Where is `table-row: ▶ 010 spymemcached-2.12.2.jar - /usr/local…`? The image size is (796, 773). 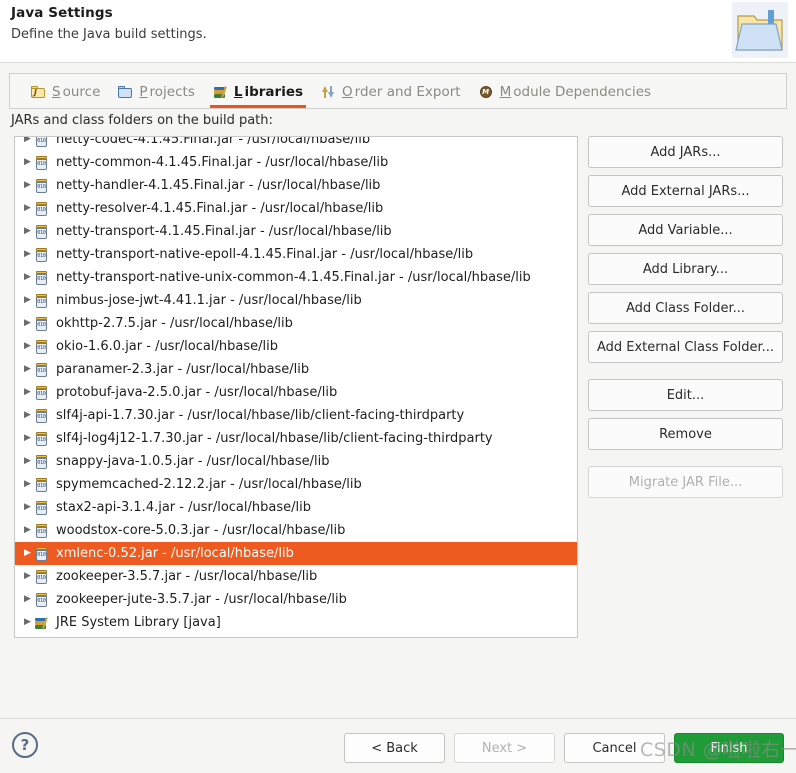 table-row: ▶ 010 spymemcached-2.12.2.jar - /usr/local… is located at coordinates (296, 484).